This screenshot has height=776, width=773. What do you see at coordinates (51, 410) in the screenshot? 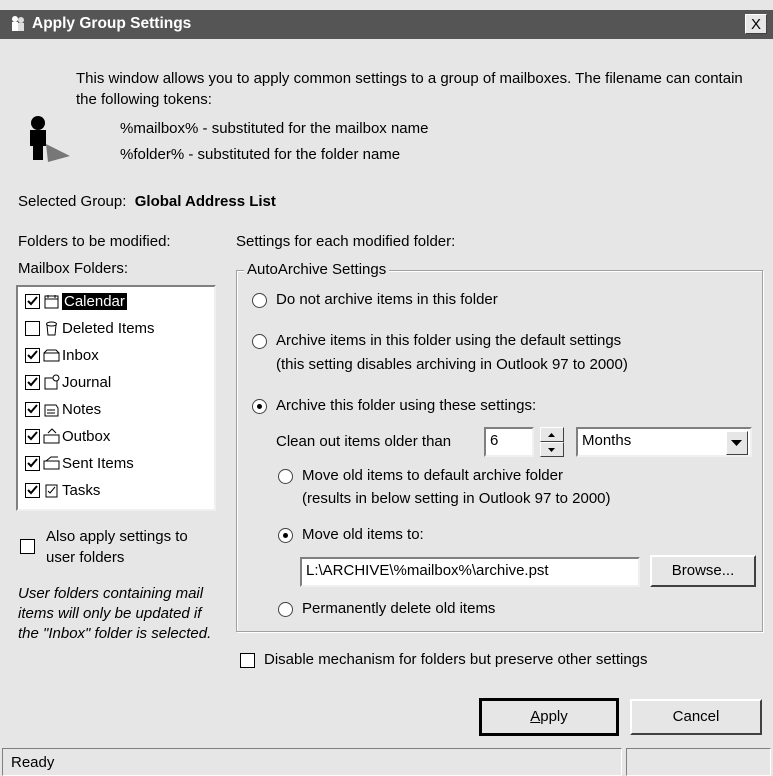
I see `notes-icon` at bounding box center [51, 410].